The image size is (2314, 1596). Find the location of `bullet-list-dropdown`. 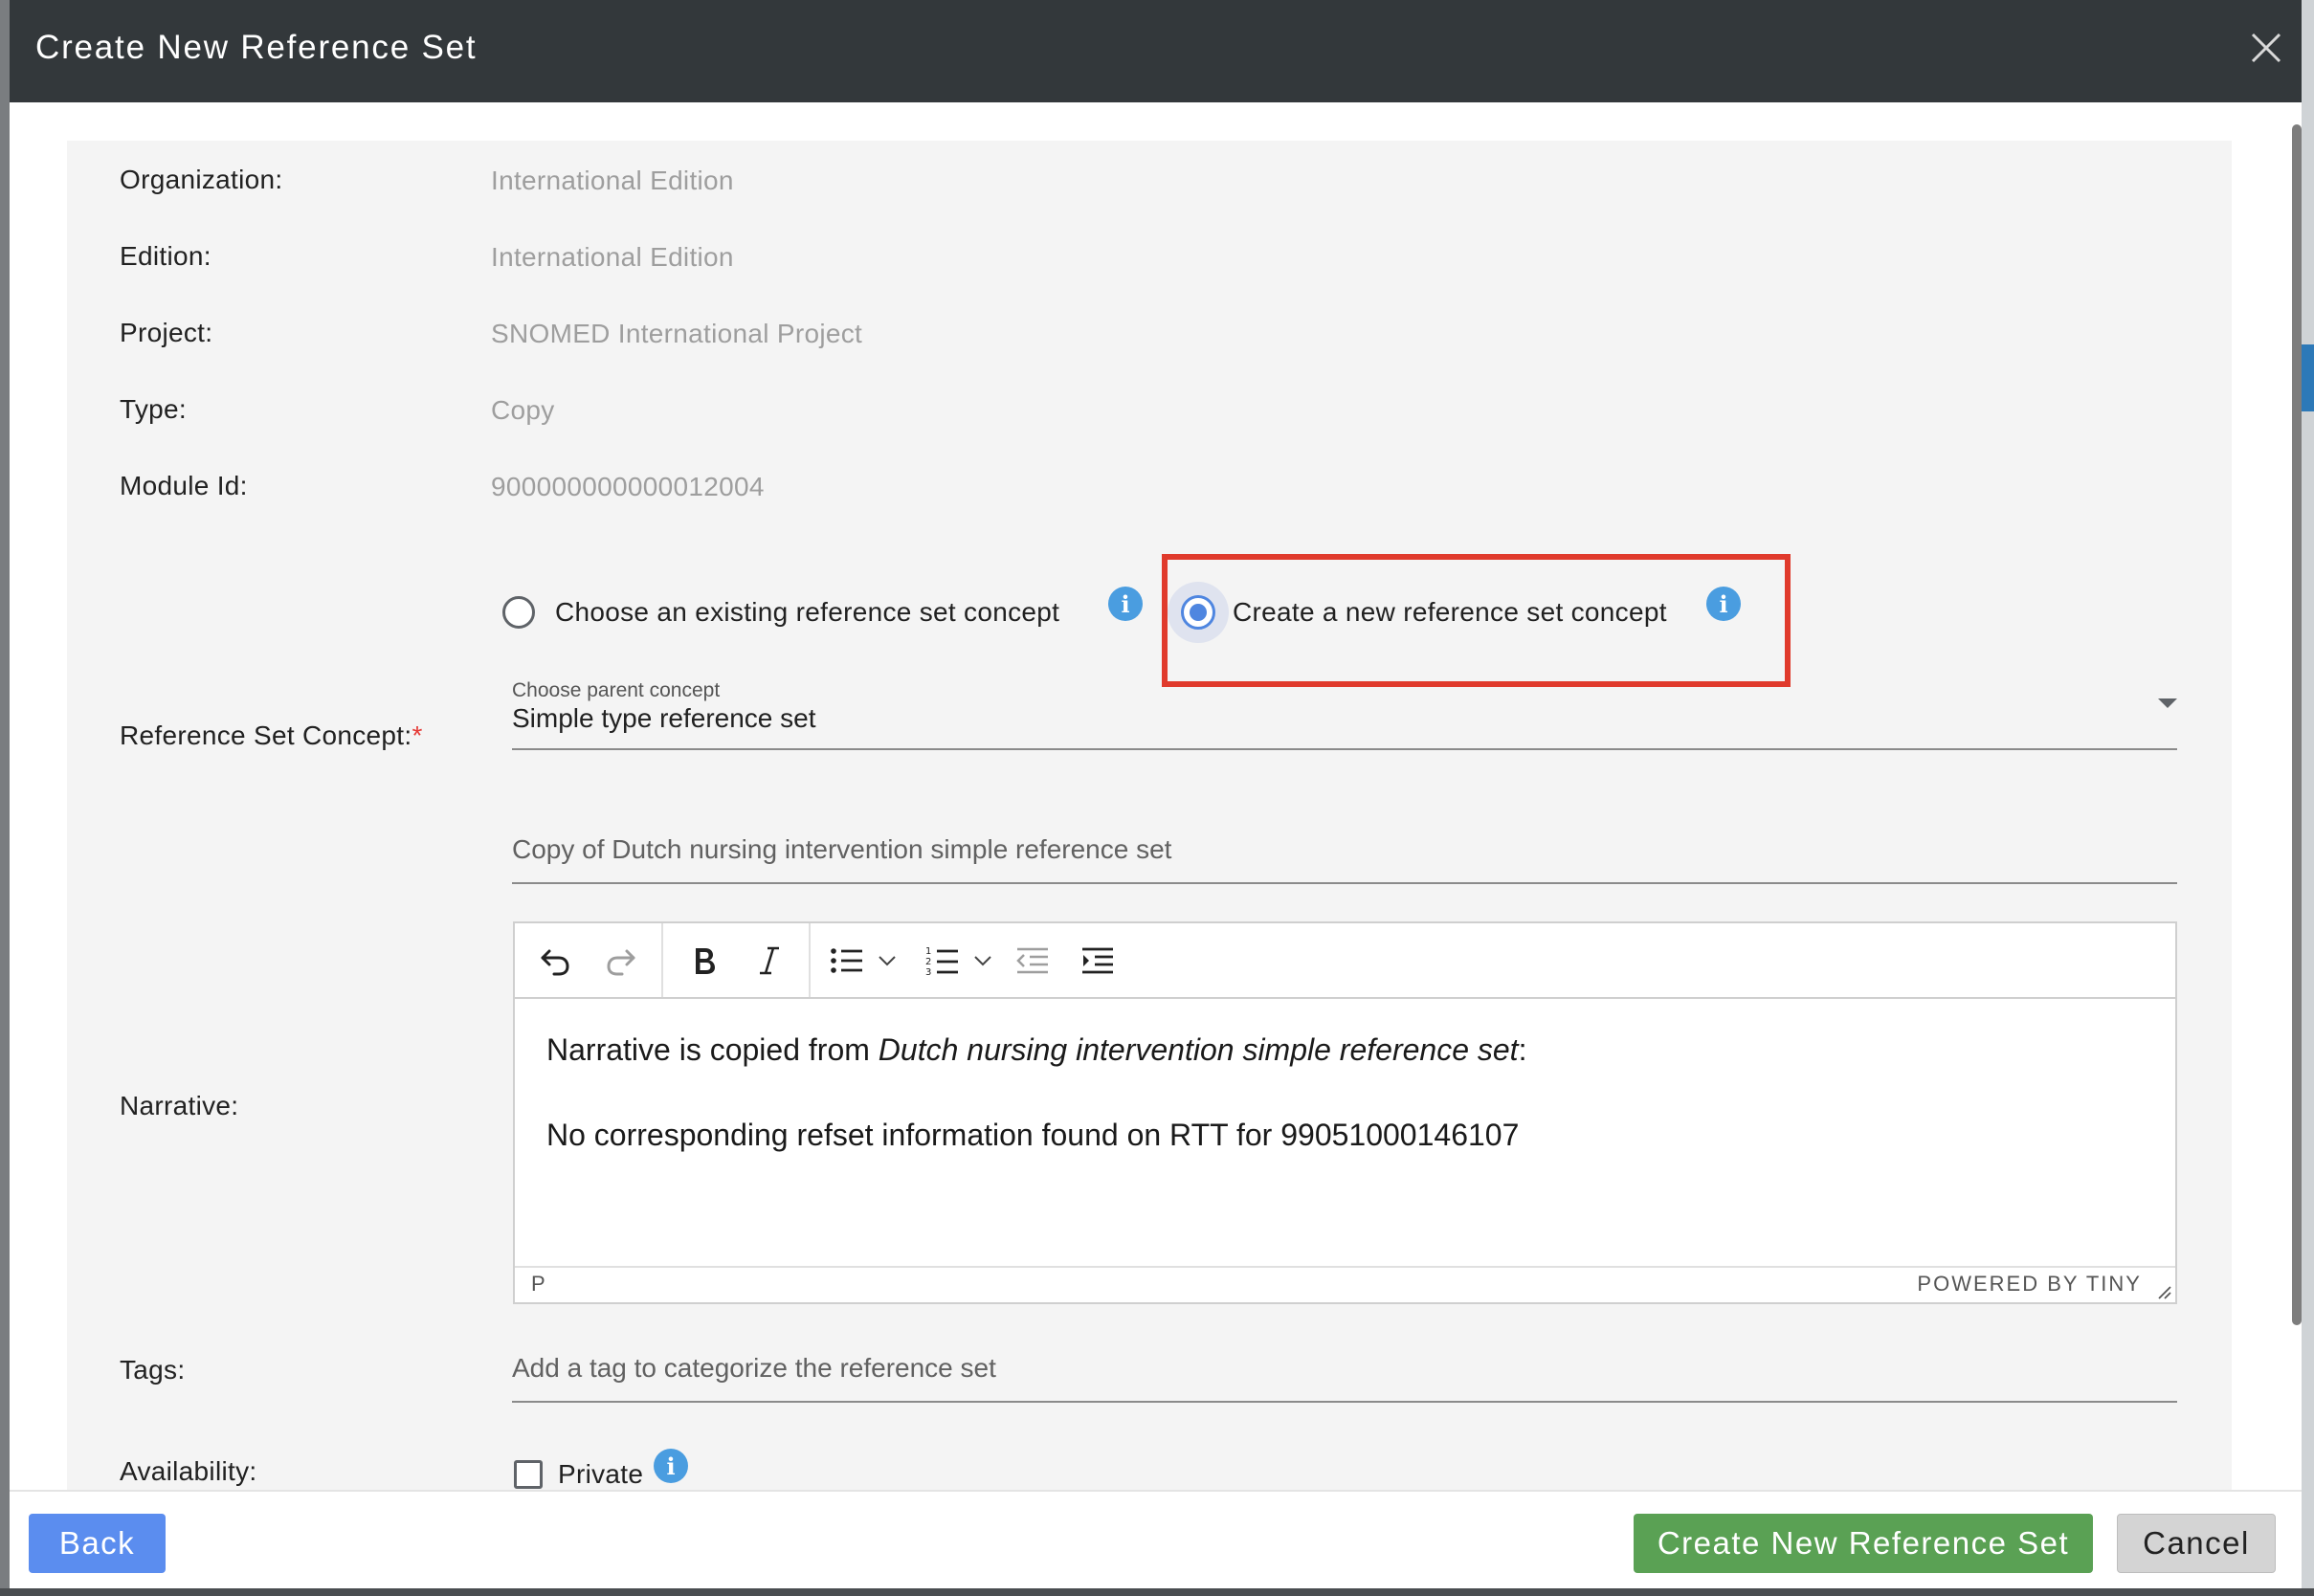

bullet-list-dropdown is located at coordinates (887, 961).